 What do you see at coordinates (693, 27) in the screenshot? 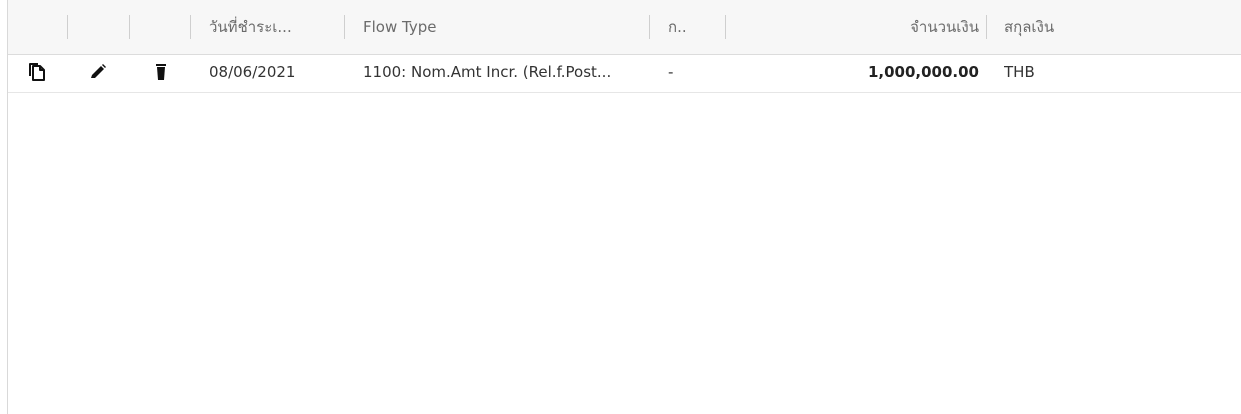
I see `header-short-col: ก..` at bounding box center [693, 27].